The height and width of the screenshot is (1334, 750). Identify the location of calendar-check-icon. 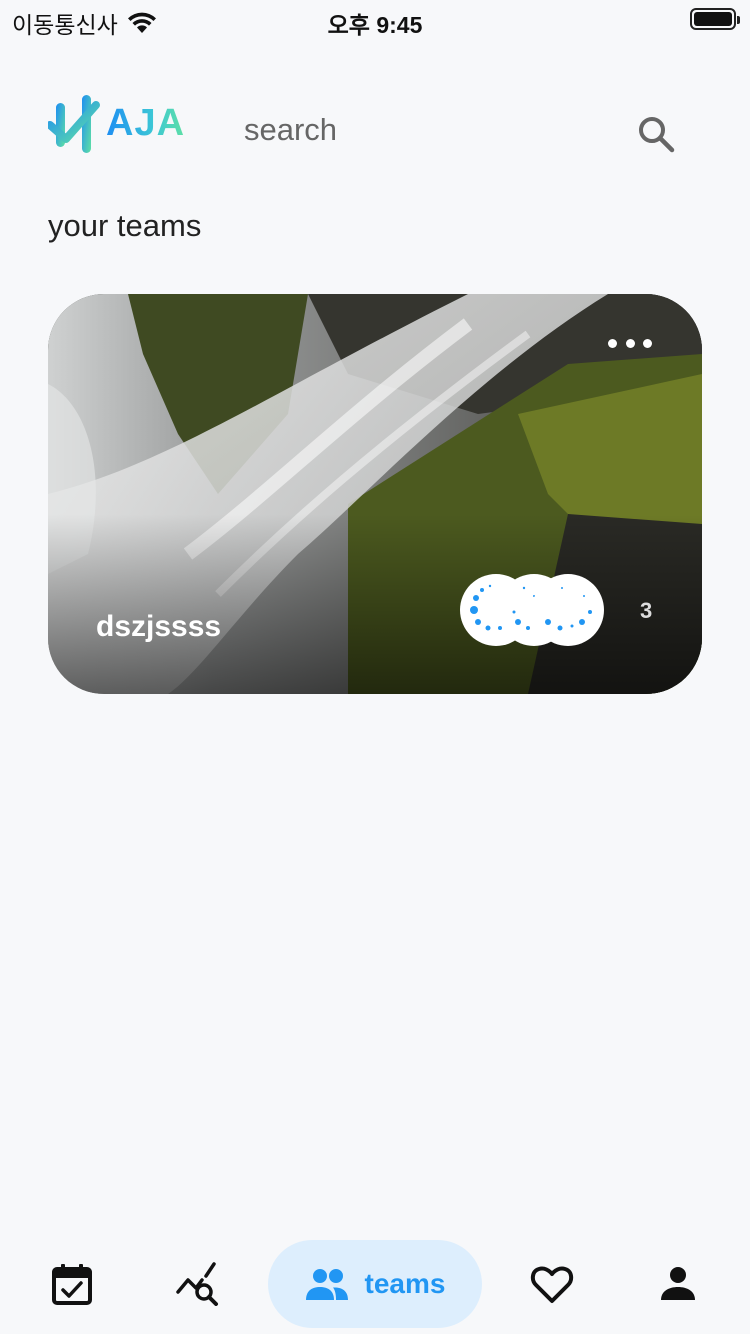
(72, 1284).